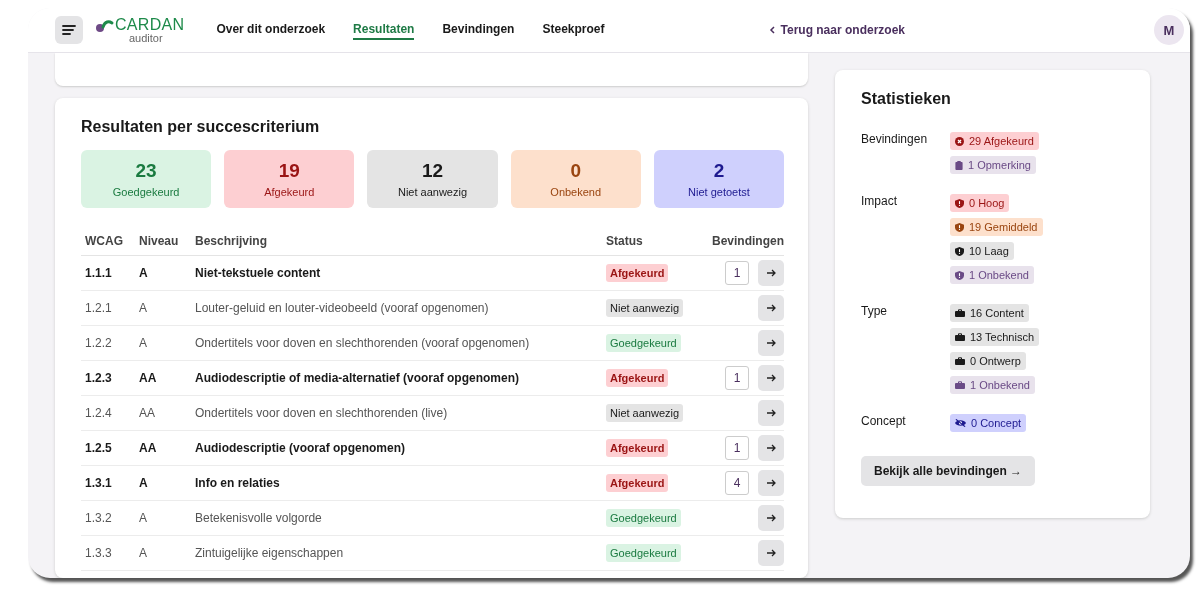  I want to click on findings-count: 4, so click(737, 483).